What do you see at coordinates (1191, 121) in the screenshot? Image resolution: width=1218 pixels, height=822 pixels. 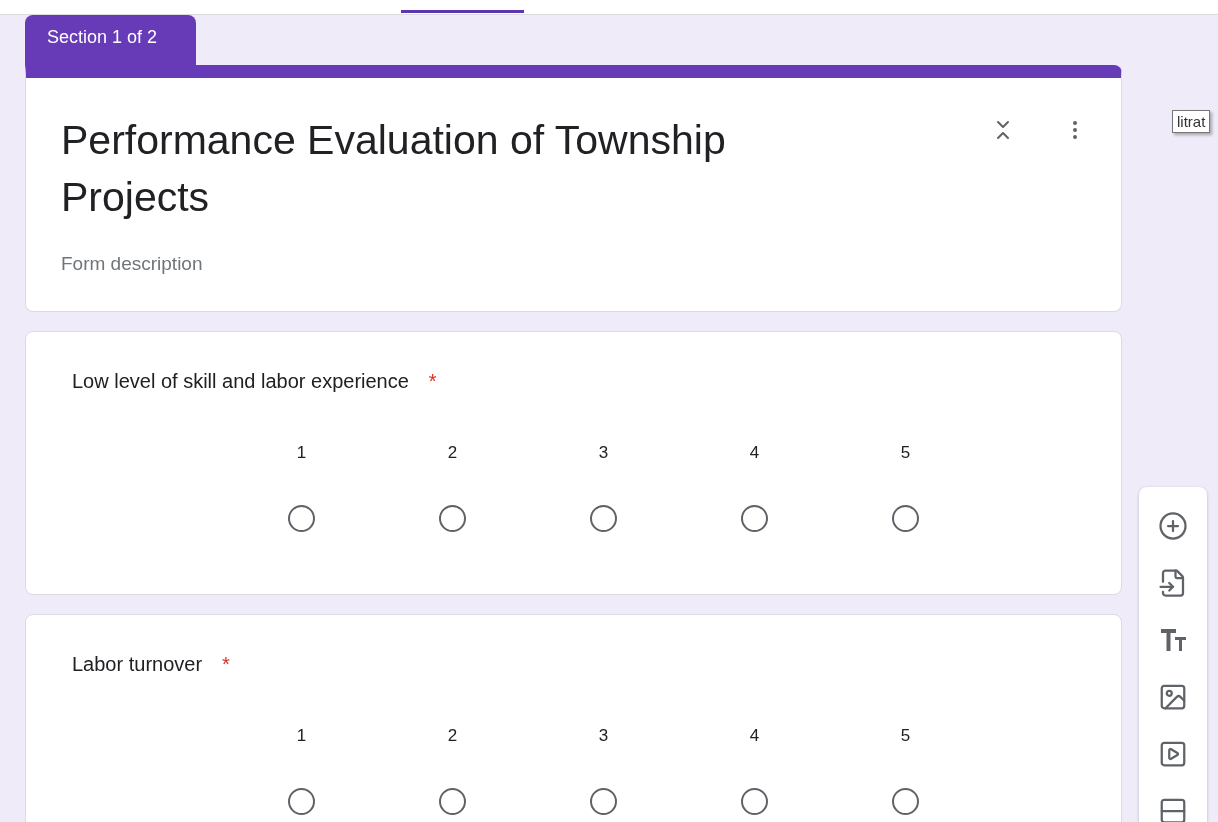 I see `tooltip: litrat` at bounding box center [1191, 121].